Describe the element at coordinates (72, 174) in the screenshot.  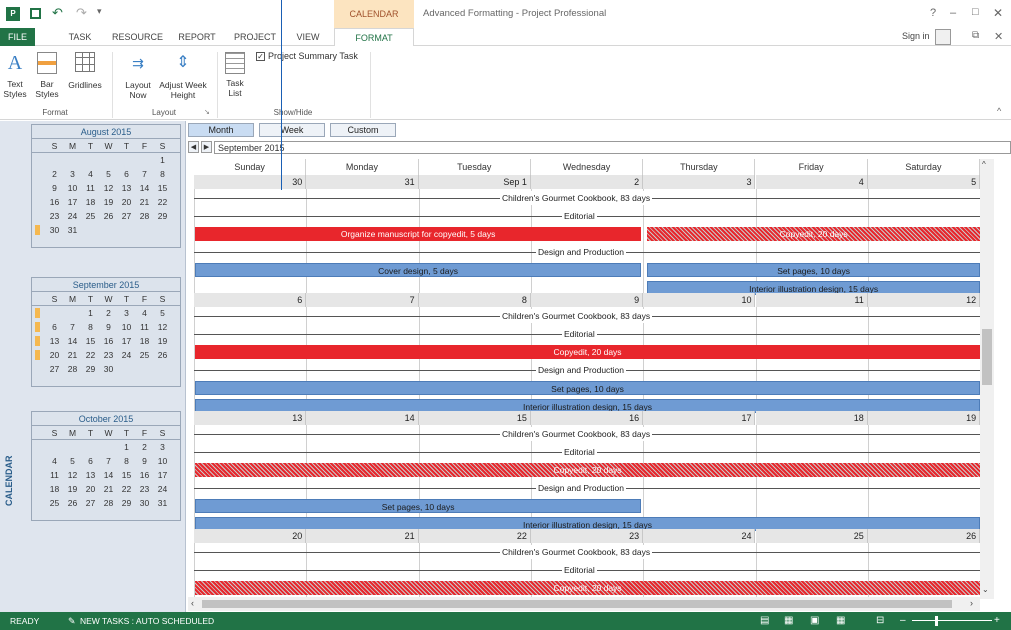
I see `mini-calendar-day: 3` at that location.